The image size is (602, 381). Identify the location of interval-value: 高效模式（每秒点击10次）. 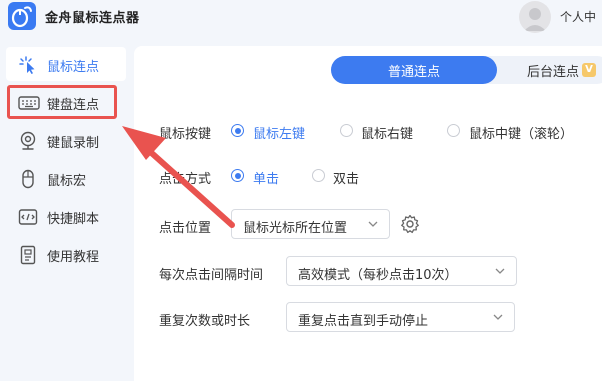
(378, 275).